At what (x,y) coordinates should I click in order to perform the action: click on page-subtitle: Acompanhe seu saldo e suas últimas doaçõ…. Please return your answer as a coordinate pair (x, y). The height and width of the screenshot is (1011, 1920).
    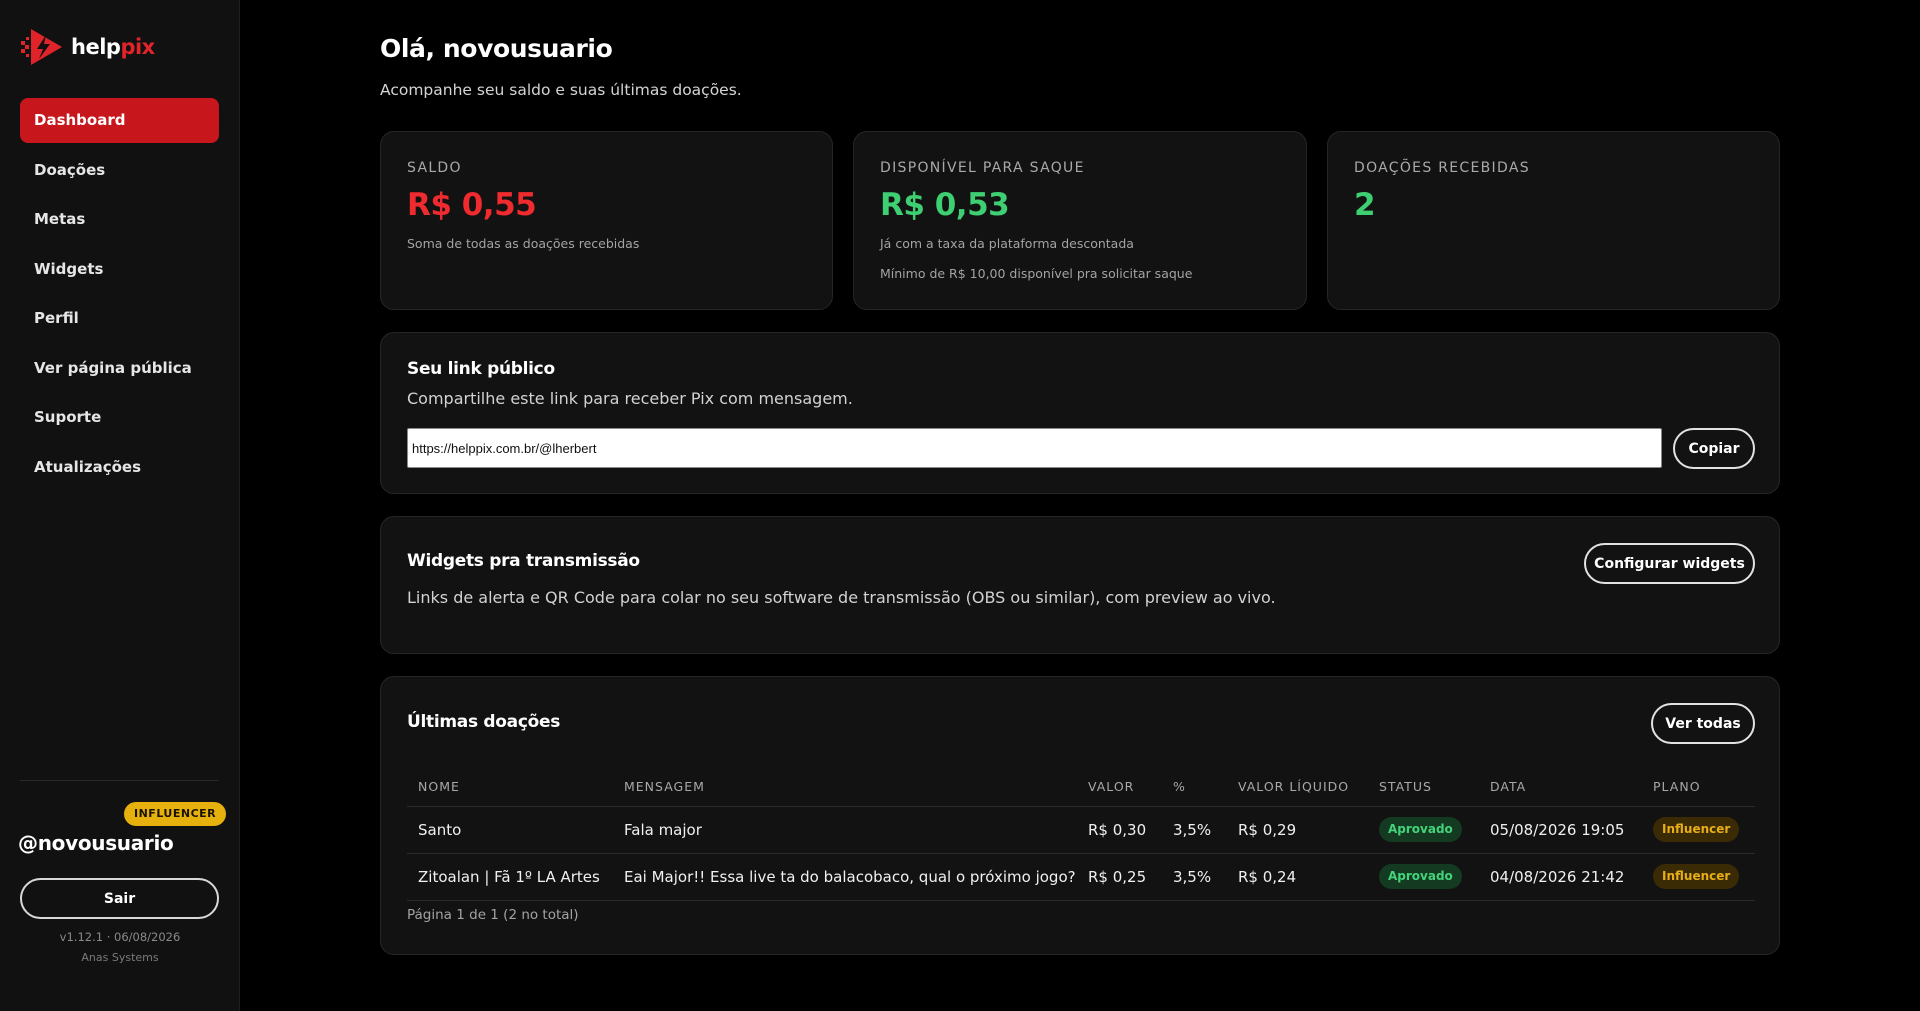
    Looking at the image, I should click on (561, 90).